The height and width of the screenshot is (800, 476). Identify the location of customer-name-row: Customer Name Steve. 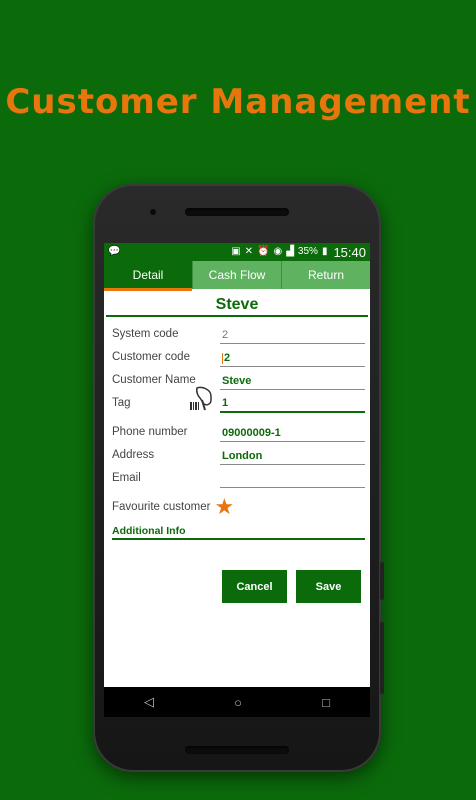
(238, 378).